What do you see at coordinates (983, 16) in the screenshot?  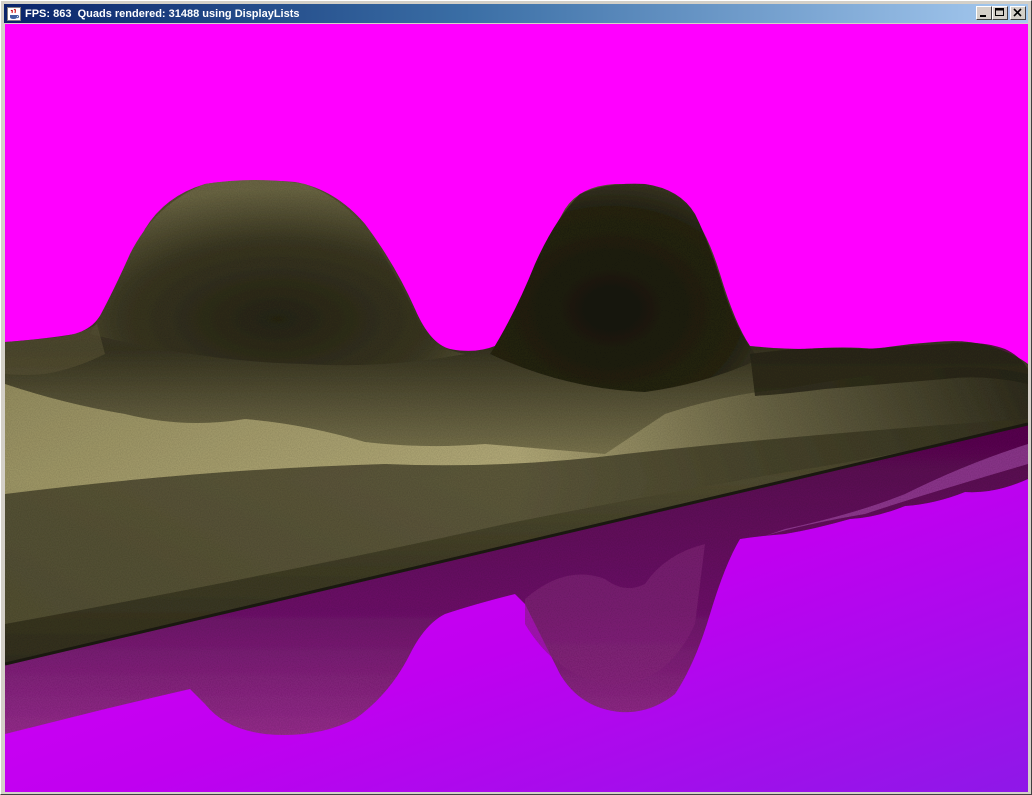 I see `minimize-icon` at bounding box center [983, 16].